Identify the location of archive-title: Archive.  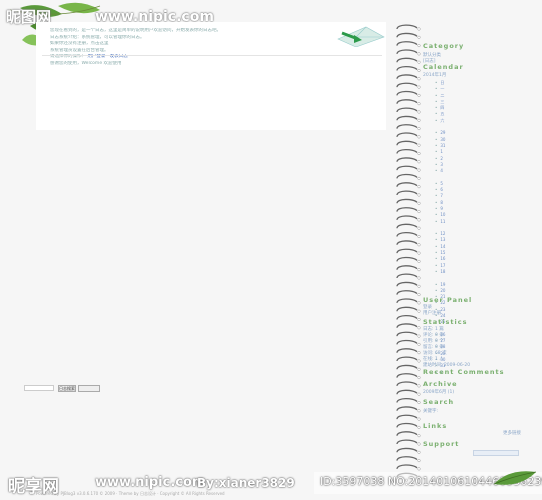
(440, 384).